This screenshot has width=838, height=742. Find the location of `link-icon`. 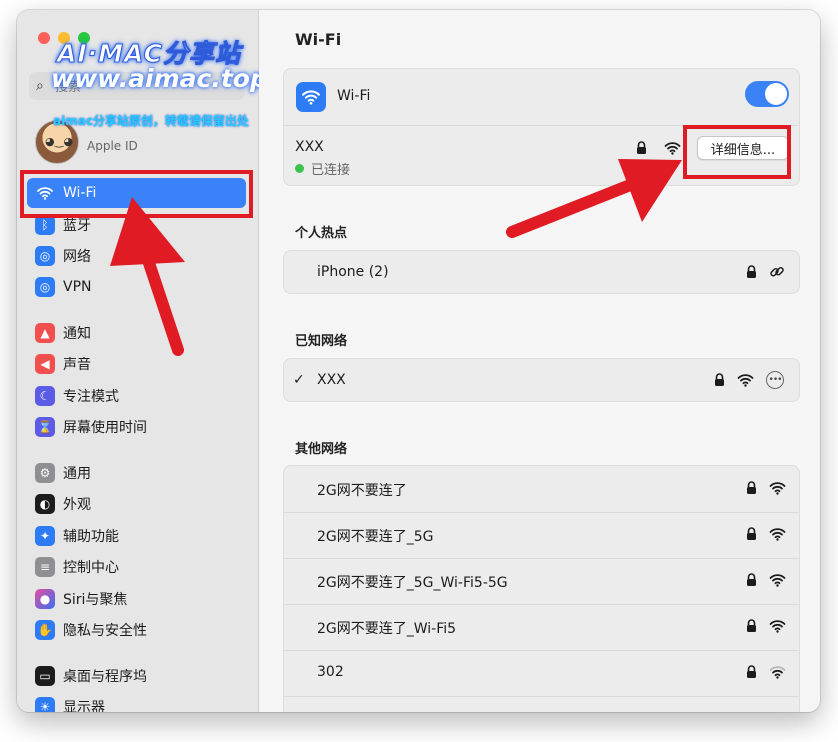

link-icon is located at coordinates (777, 272).